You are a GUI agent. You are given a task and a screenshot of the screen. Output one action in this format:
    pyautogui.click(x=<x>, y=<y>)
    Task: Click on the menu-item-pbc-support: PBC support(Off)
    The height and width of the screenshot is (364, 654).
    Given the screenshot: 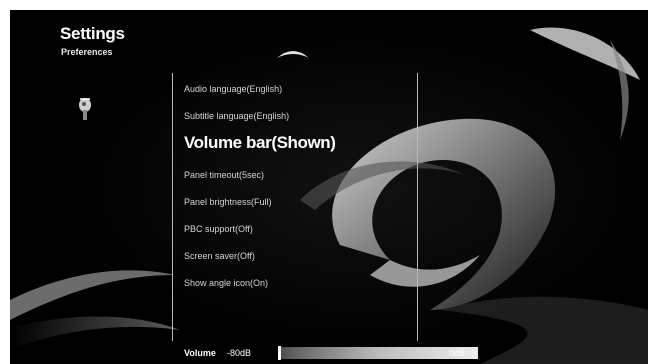 What is the action you would take?
    pyautogui.click(x=218, y=229)
    